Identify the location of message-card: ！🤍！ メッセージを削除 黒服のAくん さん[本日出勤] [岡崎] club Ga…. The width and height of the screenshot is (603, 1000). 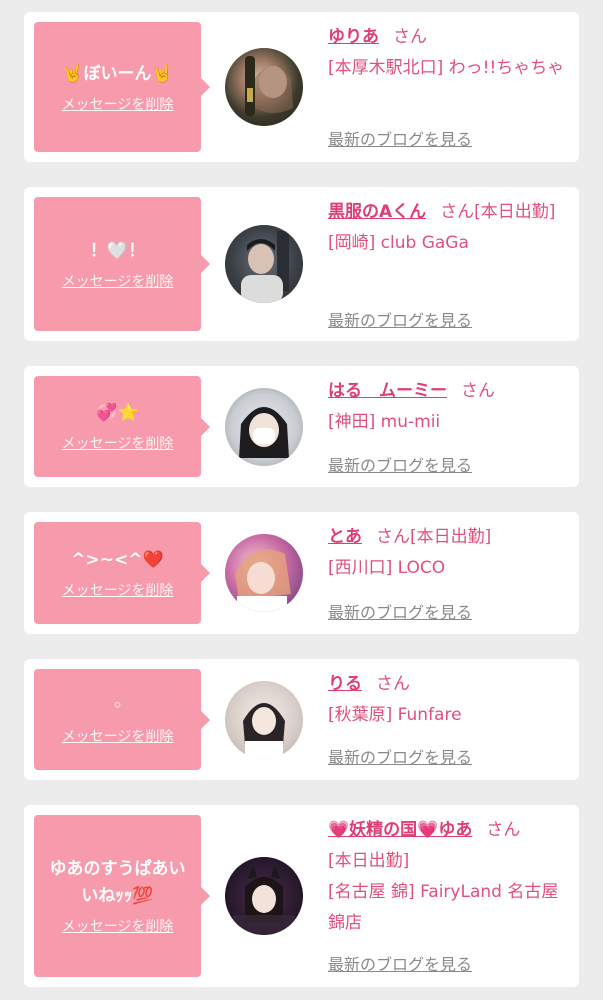
(301, 264).